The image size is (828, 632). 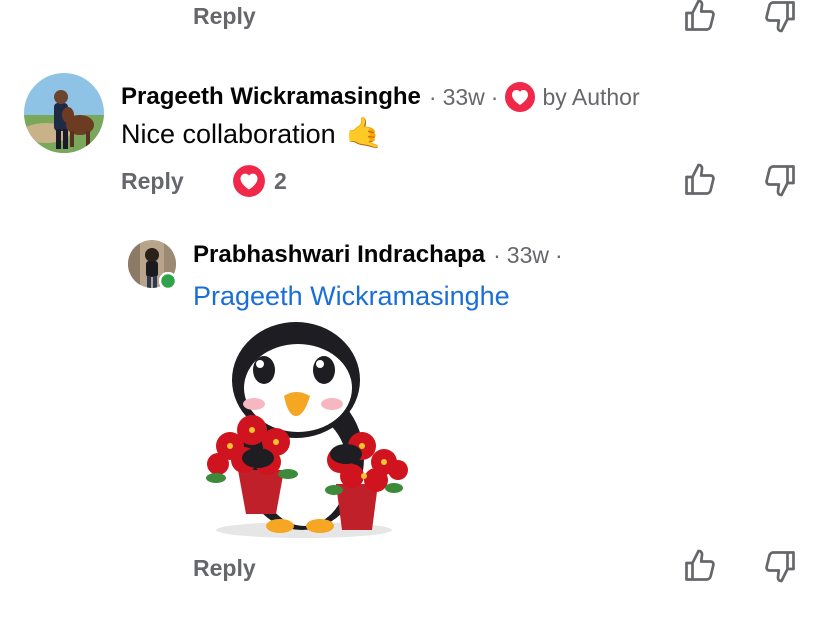 What do you see at coordinates (528, 255) in the screenshot?
I see `reply-timestamp: 33w` at bounding box center [528, 255].